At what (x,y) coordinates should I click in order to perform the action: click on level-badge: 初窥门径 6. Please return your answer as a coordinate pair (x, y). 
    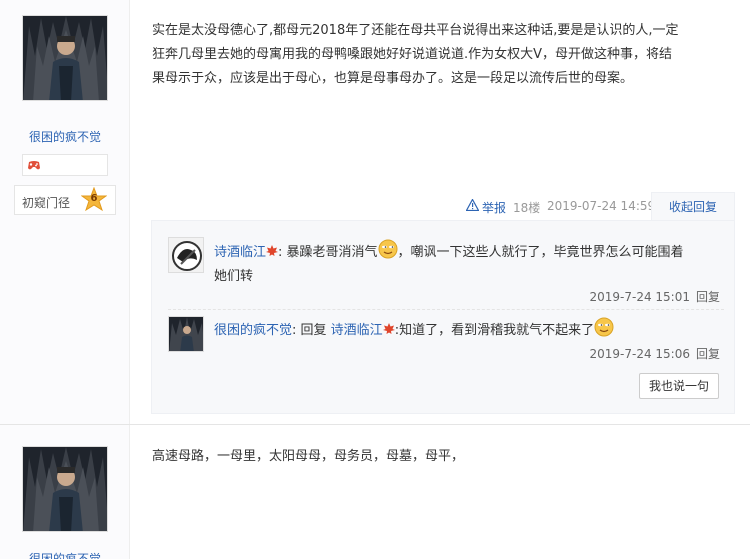
    Looking at the image, I should click on (65, 200).